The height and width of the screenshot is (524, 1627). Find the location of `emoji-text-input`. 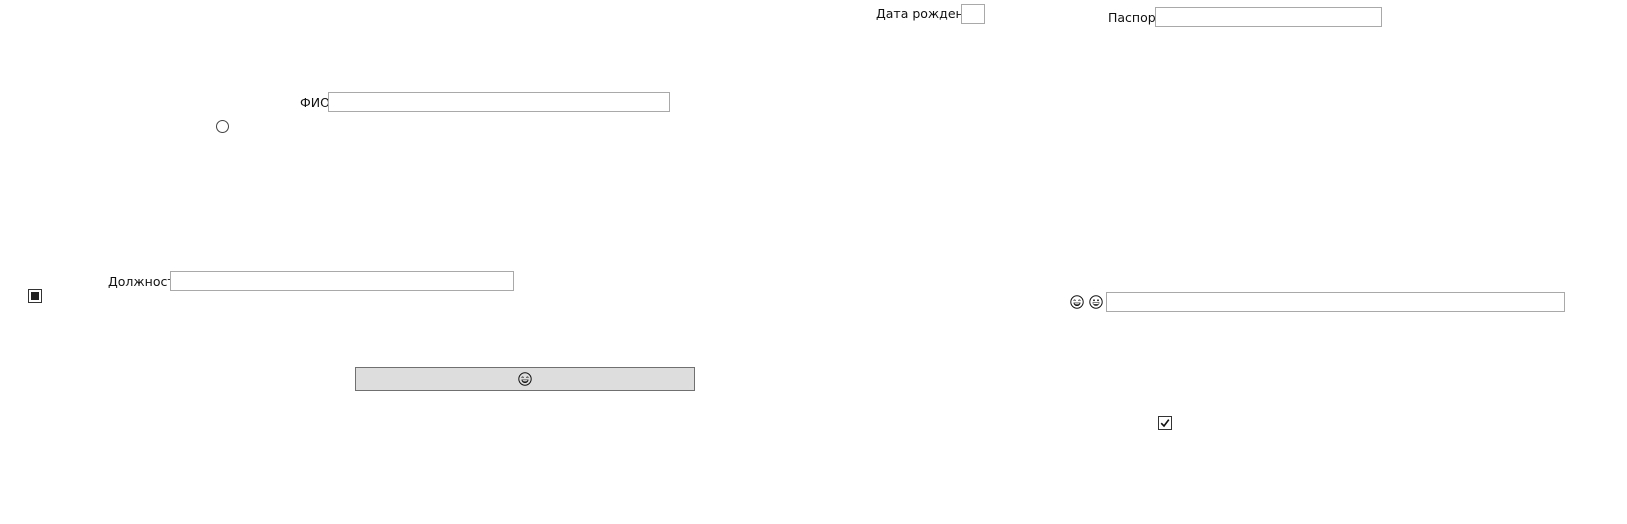

emoji-text-input is located at coordinates (1335, 302).